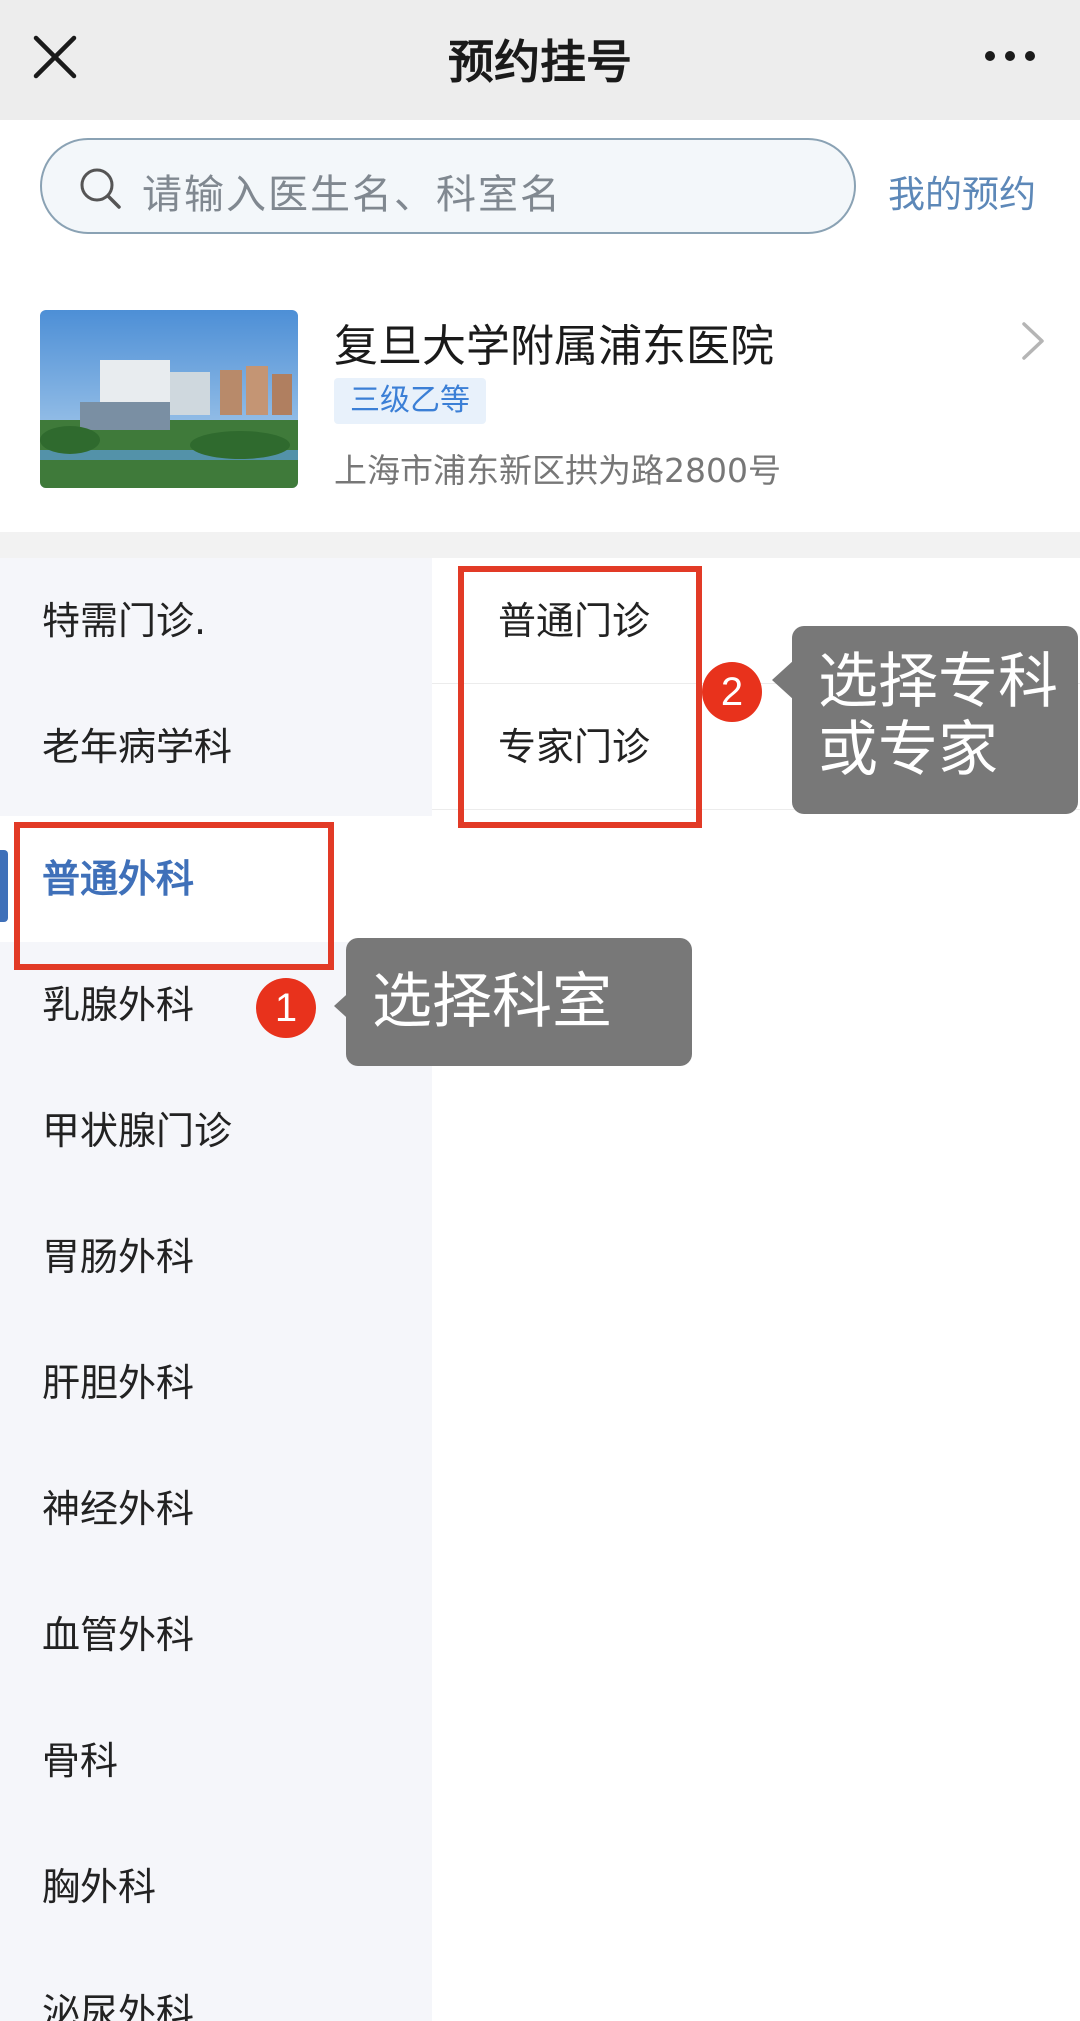 The image size is (1080, 2021). Describe the element at coordinates (540, 401) in the screenshot. I see `hospital-card: 复旦大学附属浦东医院 三级乙等 上海市浦东新区拱为路2800号` at that location.